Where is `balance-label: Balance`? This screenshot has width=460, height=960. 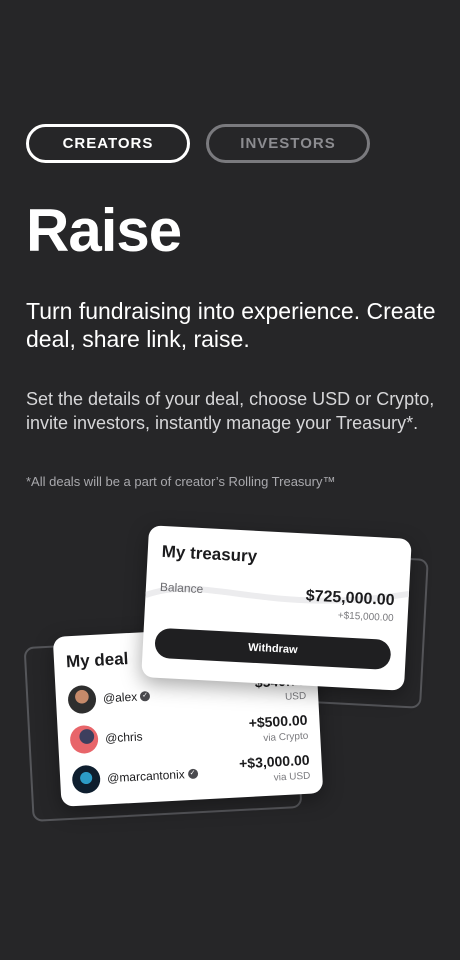
balance-label: Balance is located at coordinates (181, 588).